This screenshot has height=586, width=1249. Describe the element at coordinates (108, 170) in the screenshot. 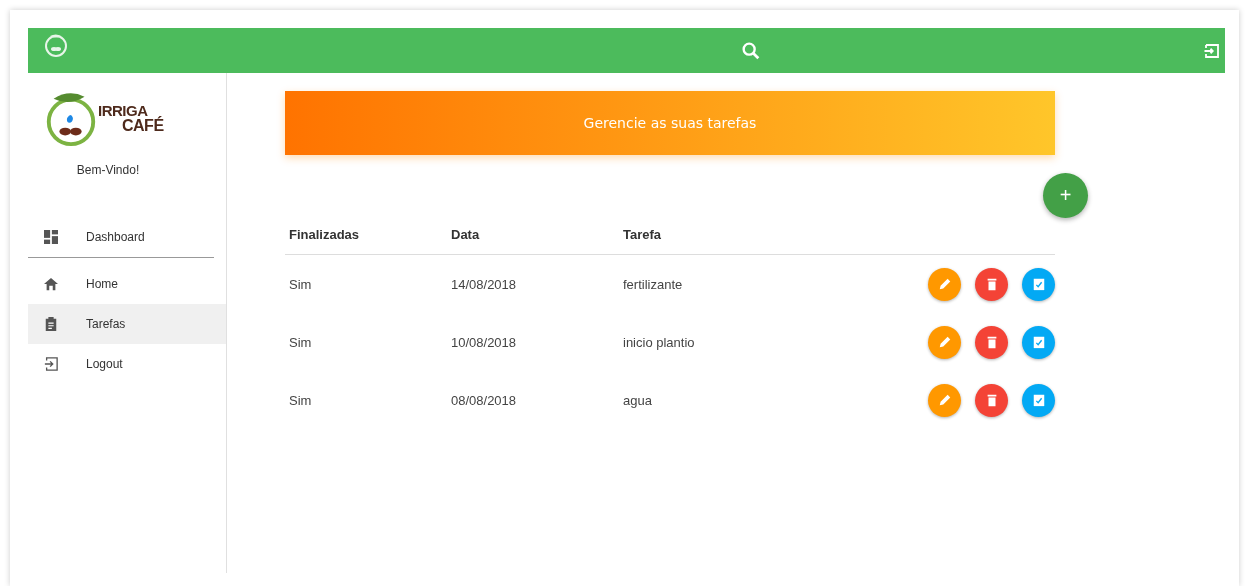

I see `welcome-text: Bem-Vindo!` at that location.